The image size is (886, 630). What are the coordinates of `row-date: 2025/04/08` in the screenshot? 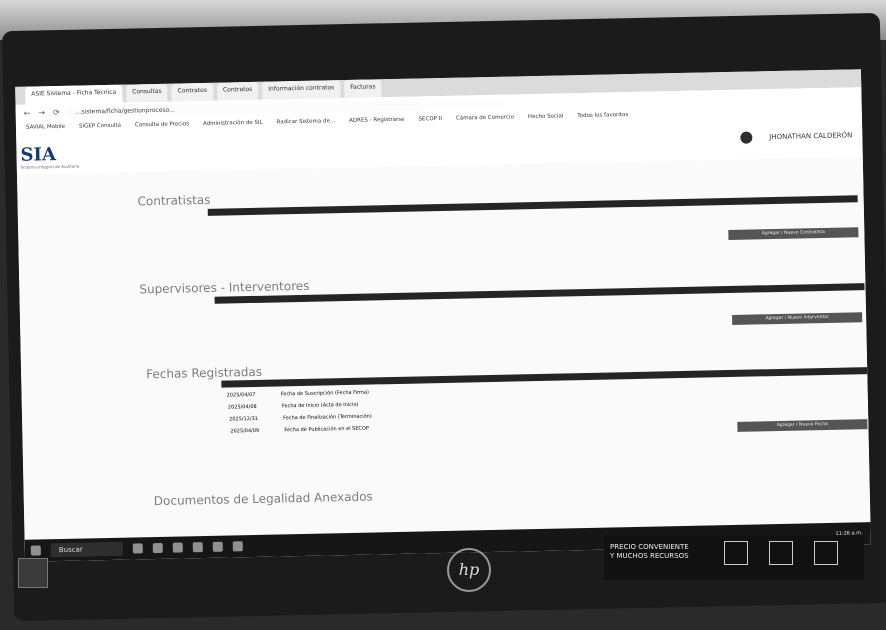 It's located at (242, 407).